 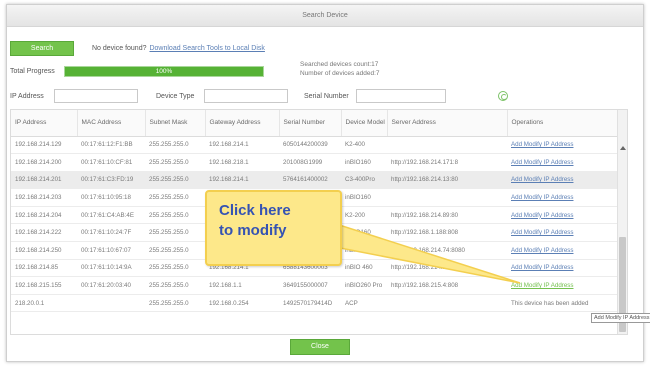 I want to click on refresh-icon, so click(x=503, y=96).